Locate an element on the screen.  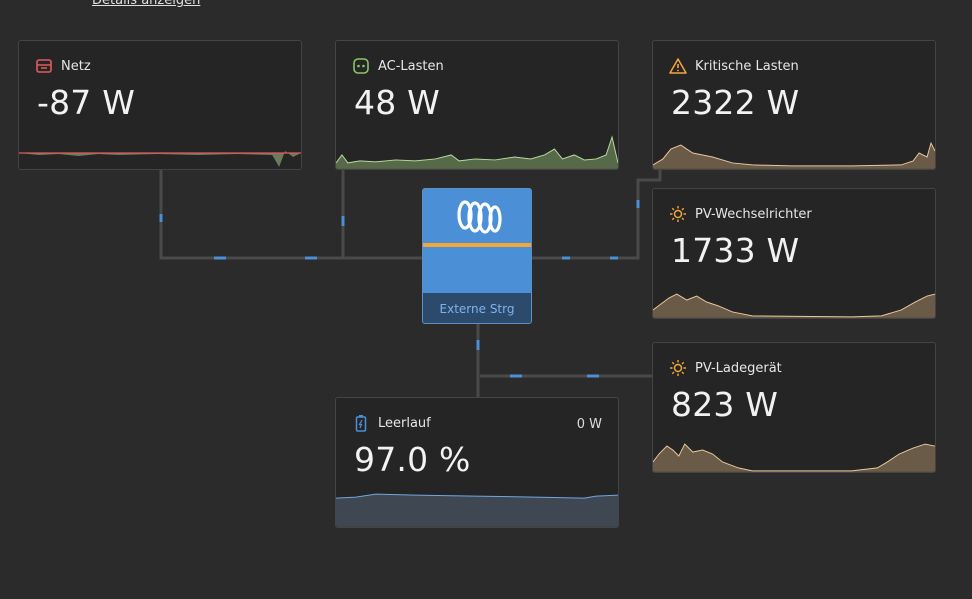
ac-loads-card: AC-Lasten 48 W is located at coordinates (477, 105).